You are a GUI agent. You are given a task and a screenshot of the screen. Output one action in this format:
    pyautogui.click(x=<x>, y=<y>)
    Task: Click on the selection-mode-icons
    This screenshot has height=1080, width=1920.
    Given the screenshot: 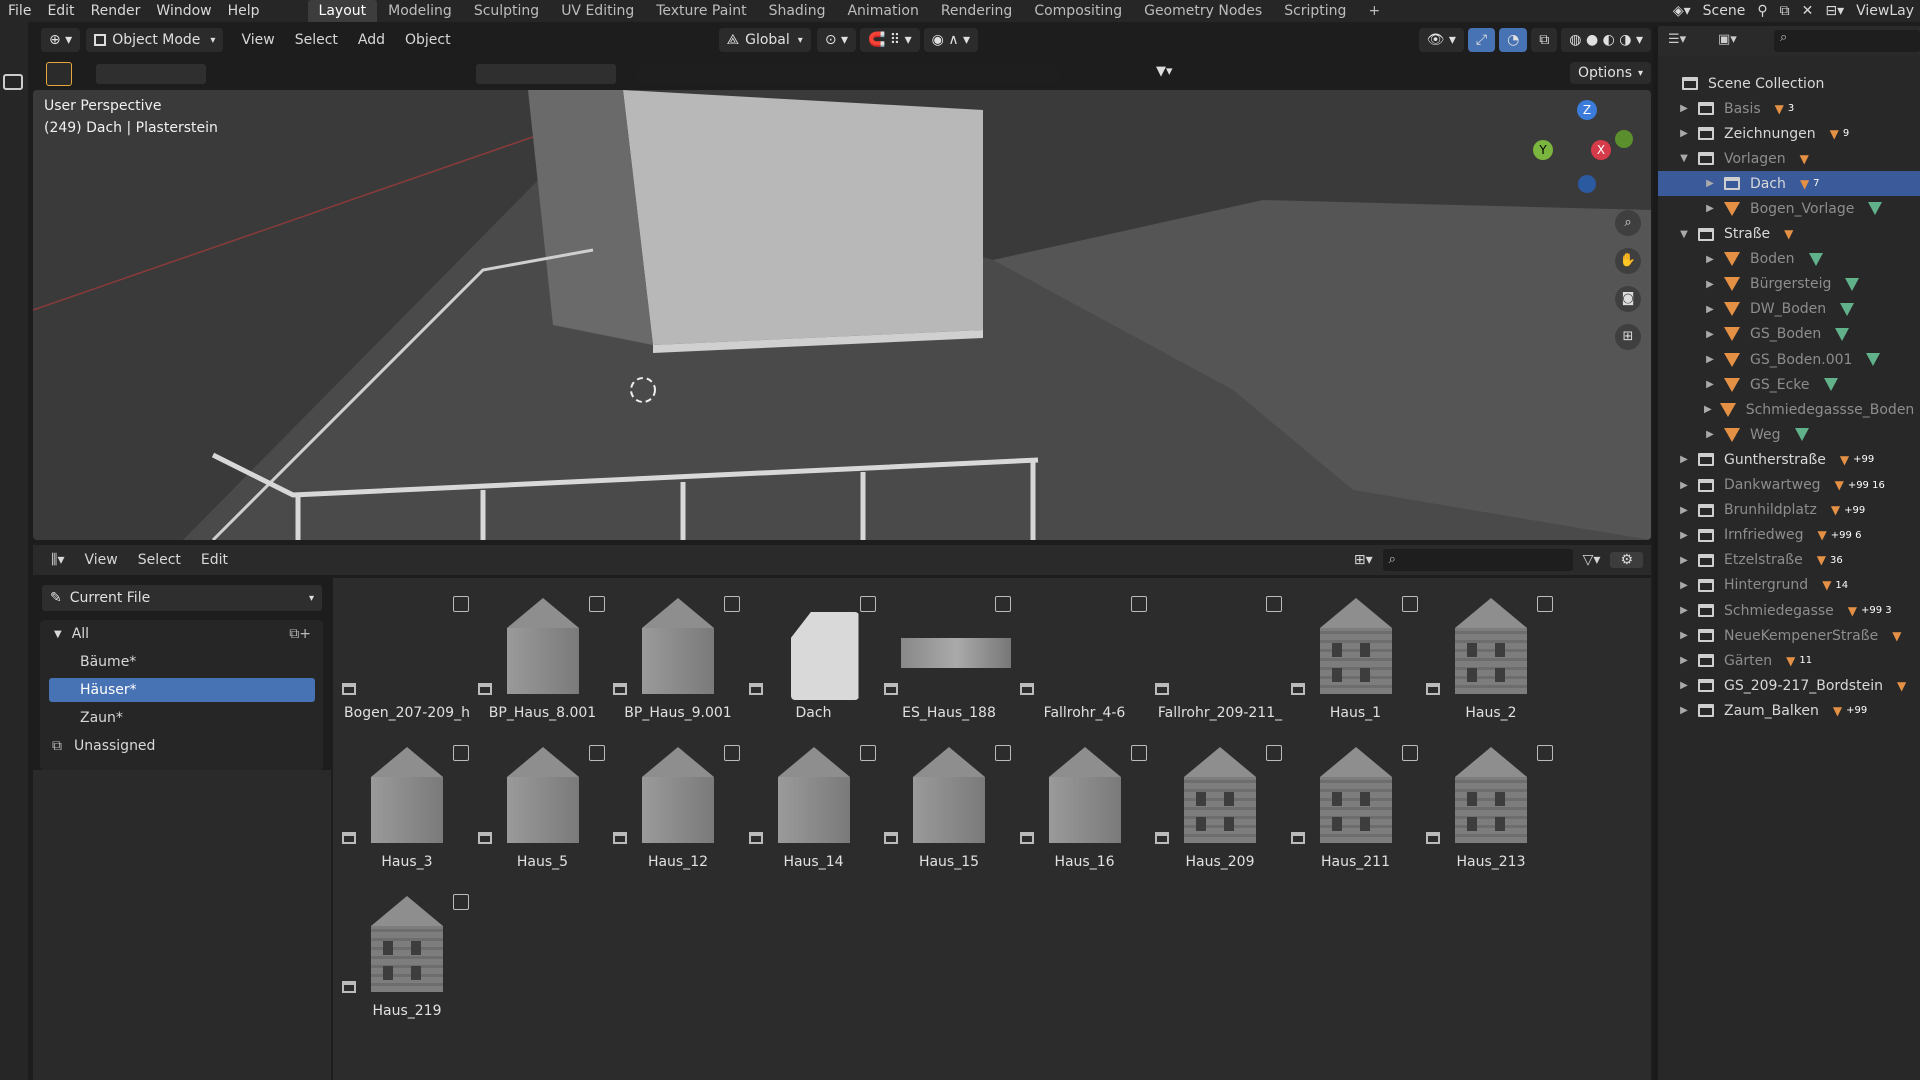 What is the action you would take?
    pyautogui.click(x=151, y=74)
    